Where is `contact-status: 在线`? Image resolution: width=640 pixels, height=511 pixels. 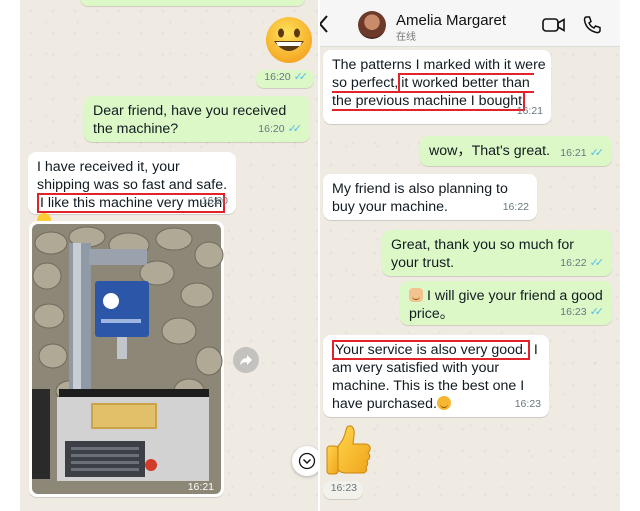
contact-status: 在线 is located at coordinates (406, 37).